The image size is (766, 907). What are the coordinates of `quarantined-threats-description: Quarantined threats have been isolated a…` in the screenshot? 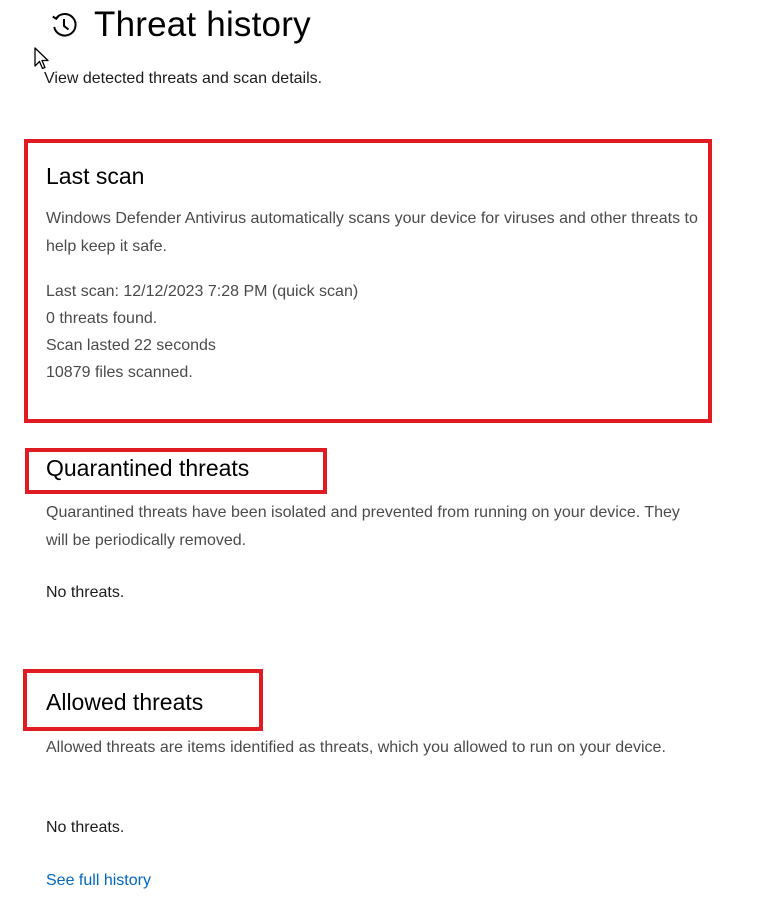 It's located at (363, 526).